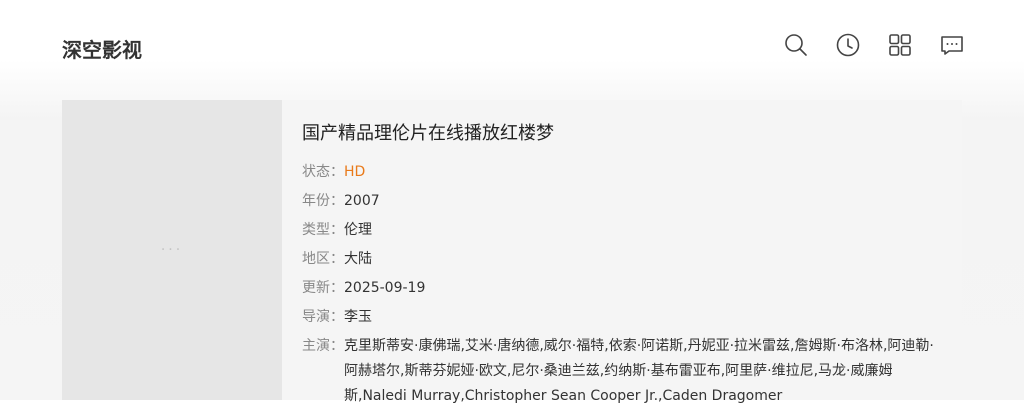 The height and width of the screenshot is (409, 1024). Describe the element at coordinates (323, 346) in the screenshot. I see `actors-label: 主演：` at that location.